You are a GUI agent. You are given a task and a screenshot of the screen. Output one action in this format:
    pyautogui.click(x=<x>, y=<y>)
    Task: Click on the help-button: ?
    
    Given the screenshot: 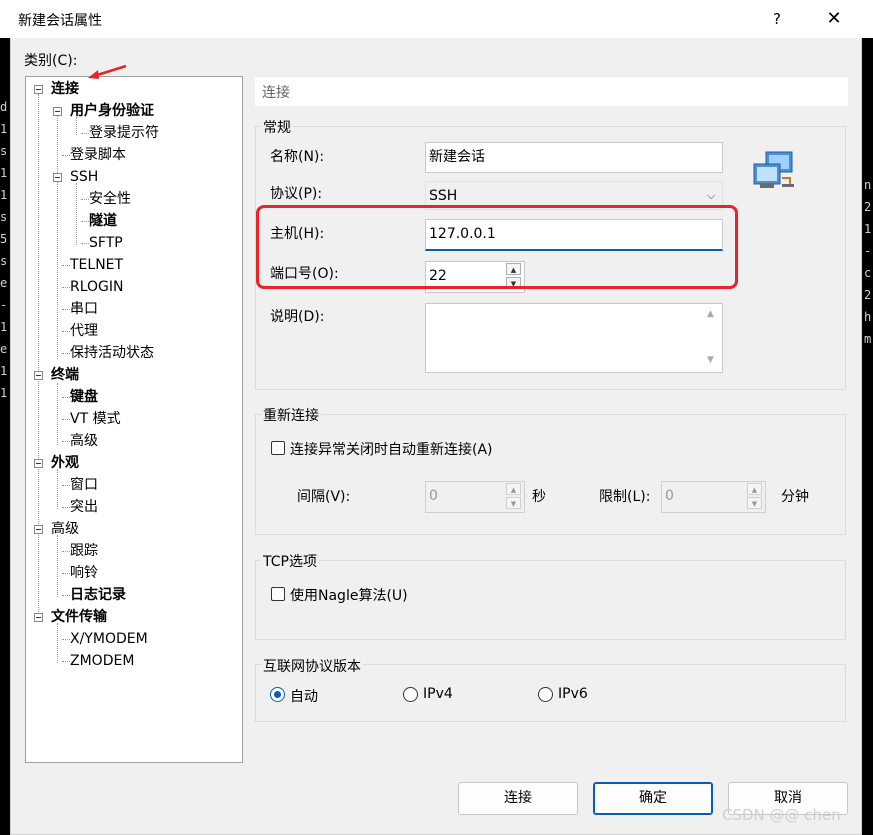 What is the action you would take?
    pyautogui.click(x=777, y=20)
    